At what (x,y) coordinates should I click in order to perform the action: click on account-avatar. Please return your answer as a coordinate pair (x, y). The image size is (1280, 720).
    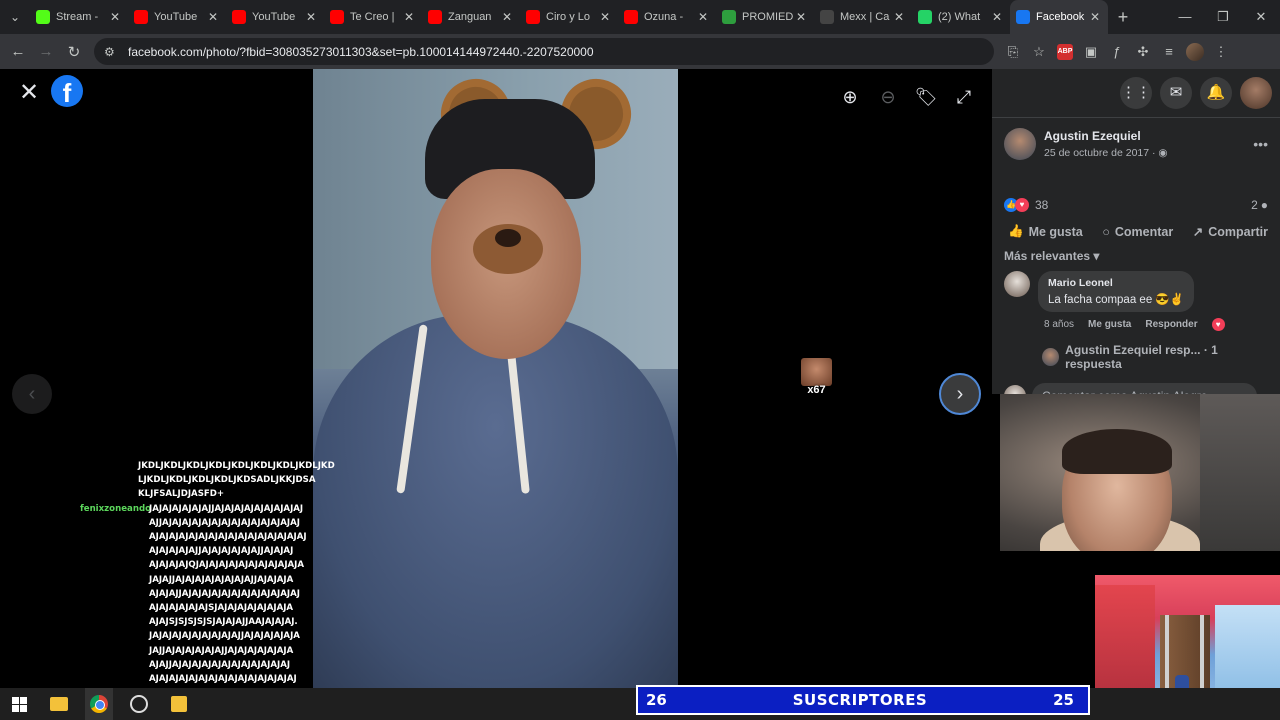
    Looking at the image, I should click on (1256, 93).